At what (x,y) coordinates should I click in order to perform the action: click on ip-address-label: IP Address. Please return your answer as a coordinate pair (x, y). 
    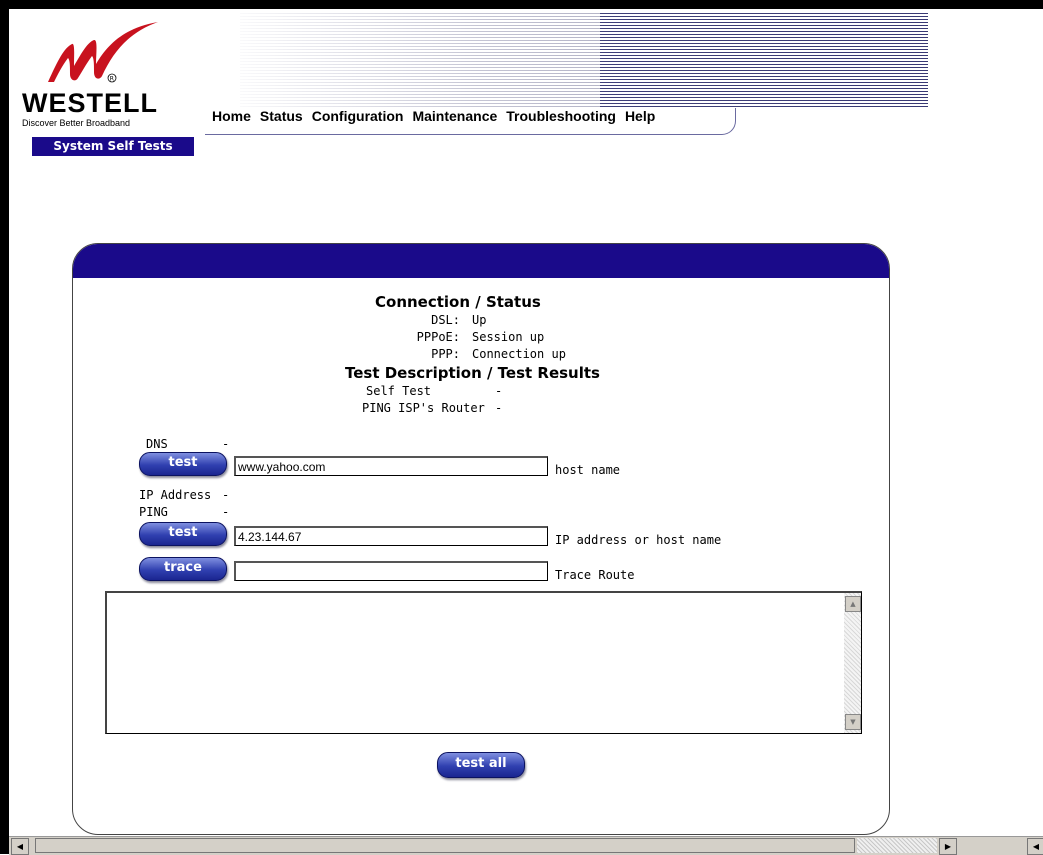
    Looking at the image, I should click on (175, 495).